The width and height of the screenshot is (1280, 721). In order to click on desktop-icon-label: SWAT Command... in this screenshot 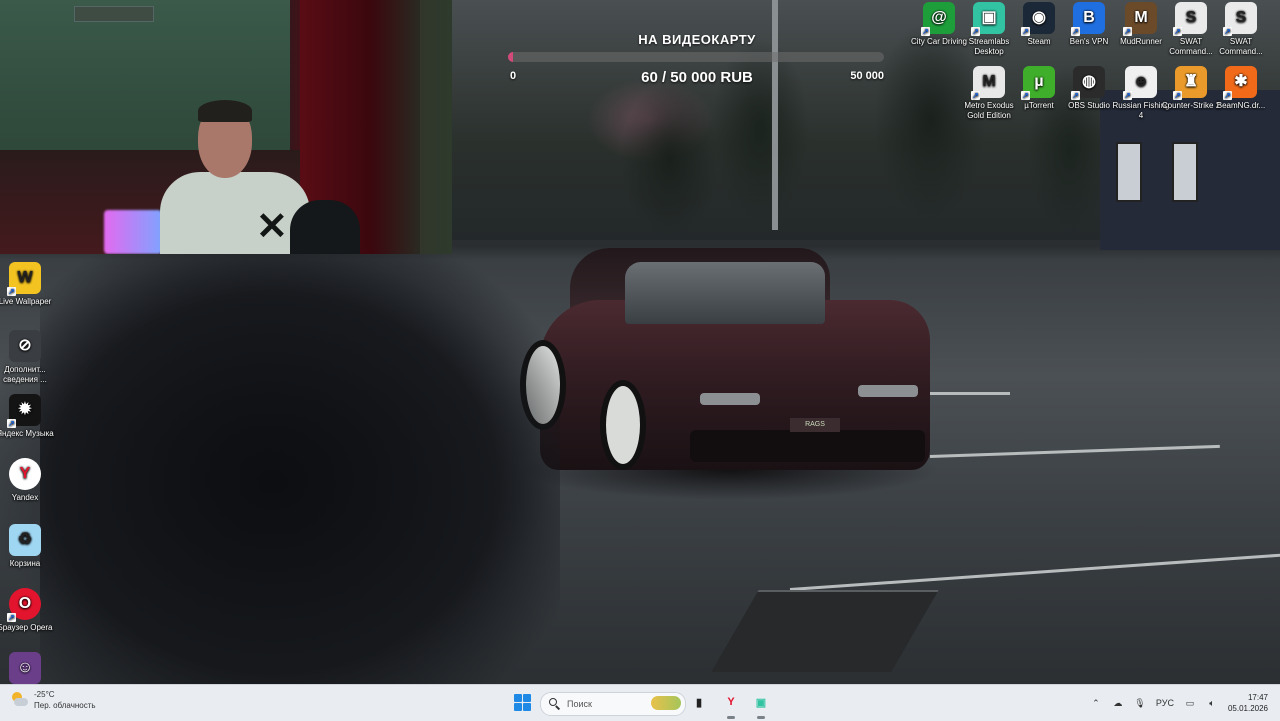, I will do `click(1241, 46)`.